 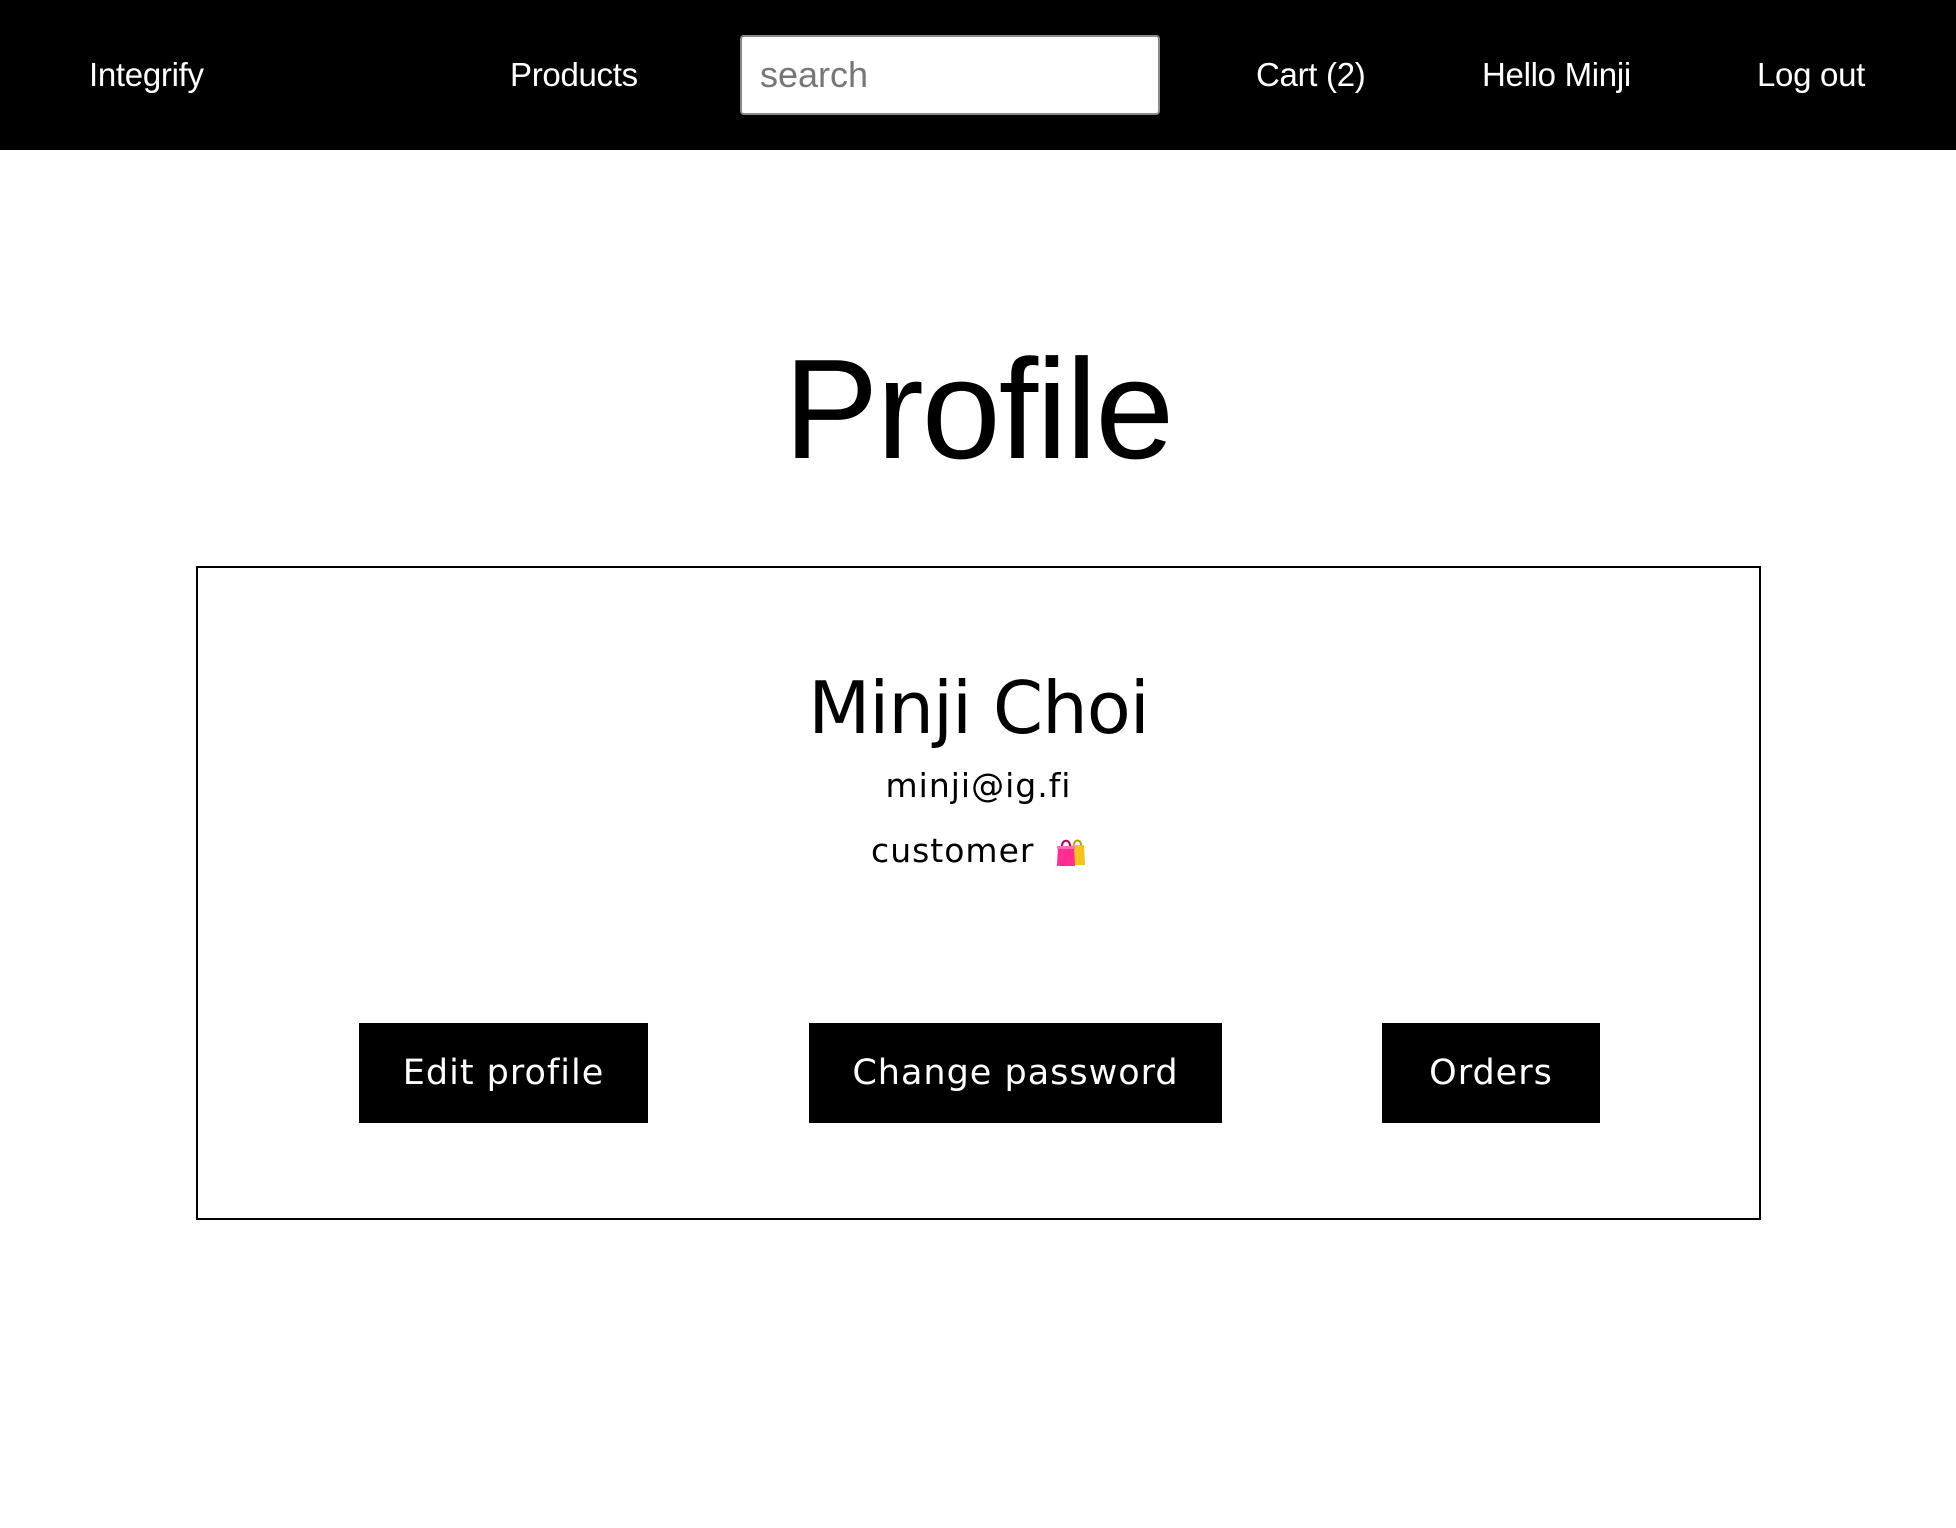 I want to click on products-link: Products, so click(x=574, y=75).